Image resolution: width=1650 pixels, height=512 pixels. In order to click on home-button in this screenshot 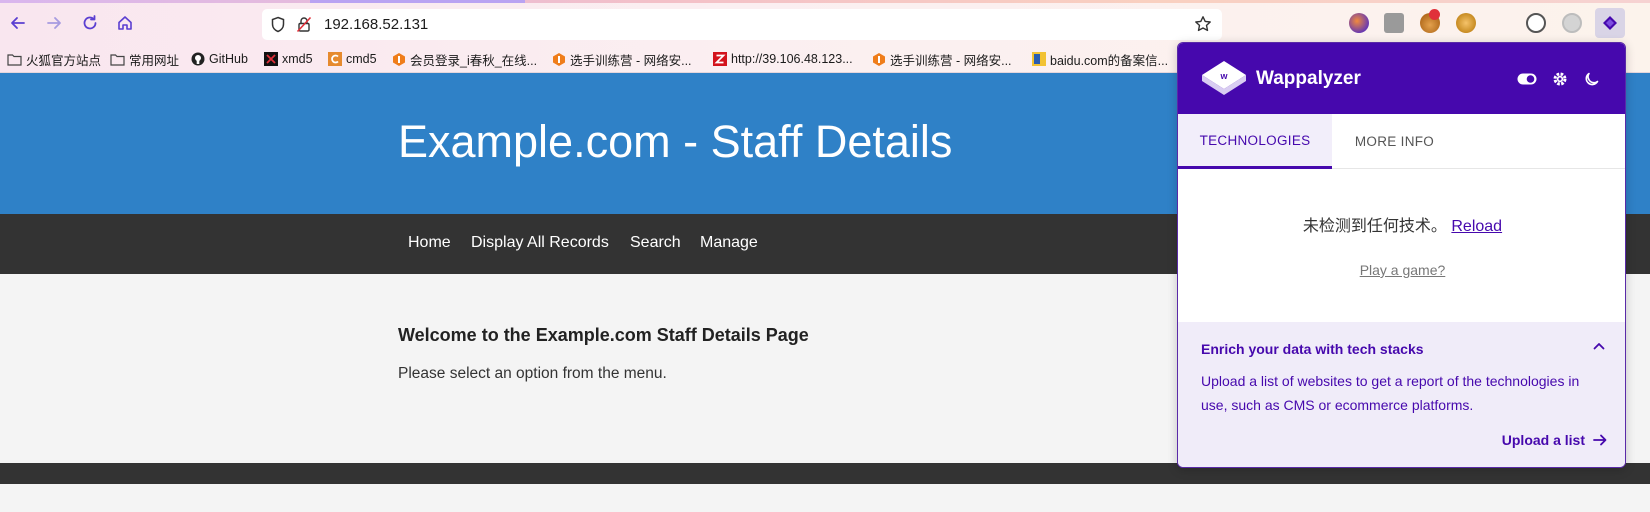, I will do `click(125, 23)`.